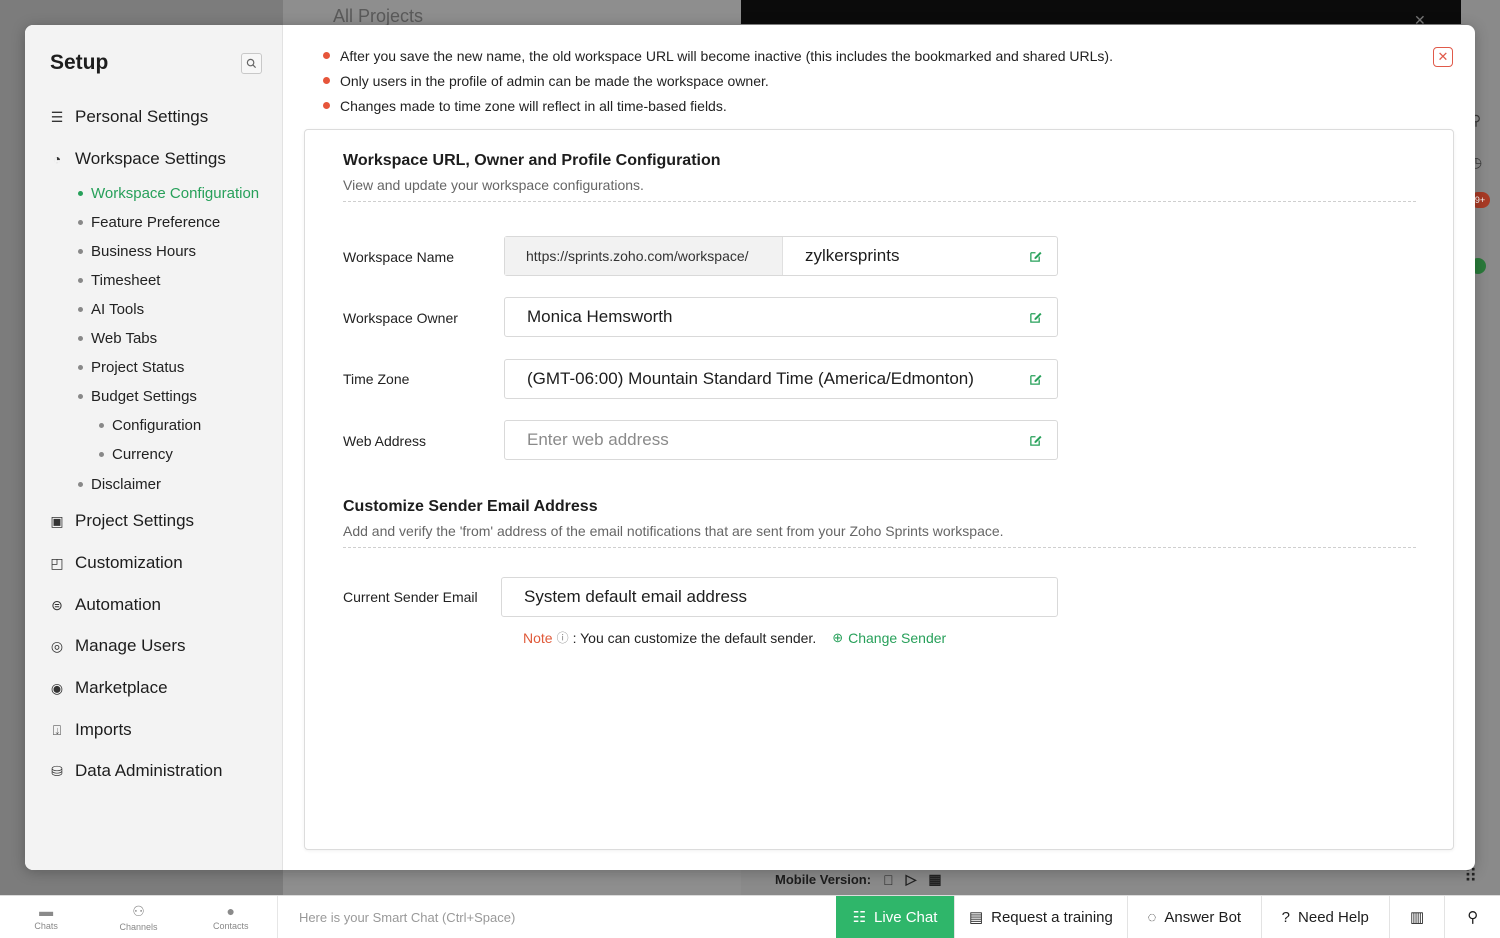  I want to click on globe-icon: ⊕, so click(838, 637).